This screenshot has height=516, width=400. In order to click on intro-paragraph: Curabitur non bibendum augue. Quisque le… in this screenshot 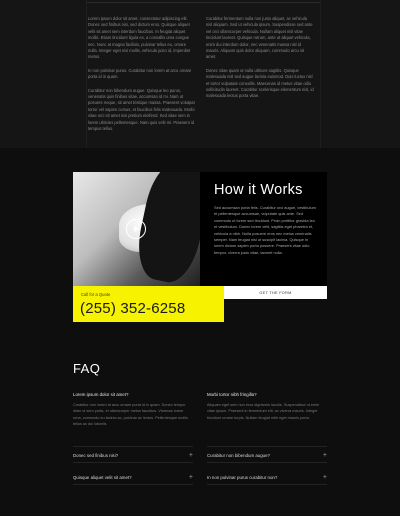, I will do `click(141, 109)`.